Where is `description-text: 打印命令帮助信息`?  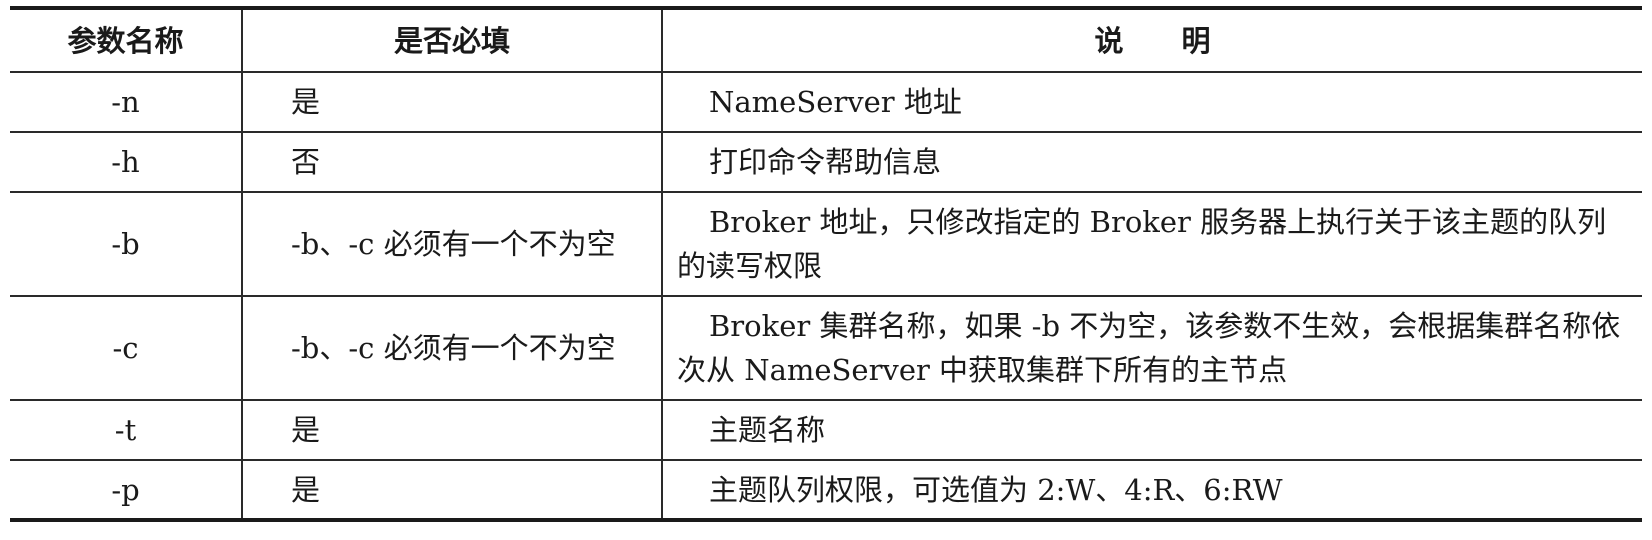
description-text: 打印命令帮助信息 is located at coordinates (825, 162).